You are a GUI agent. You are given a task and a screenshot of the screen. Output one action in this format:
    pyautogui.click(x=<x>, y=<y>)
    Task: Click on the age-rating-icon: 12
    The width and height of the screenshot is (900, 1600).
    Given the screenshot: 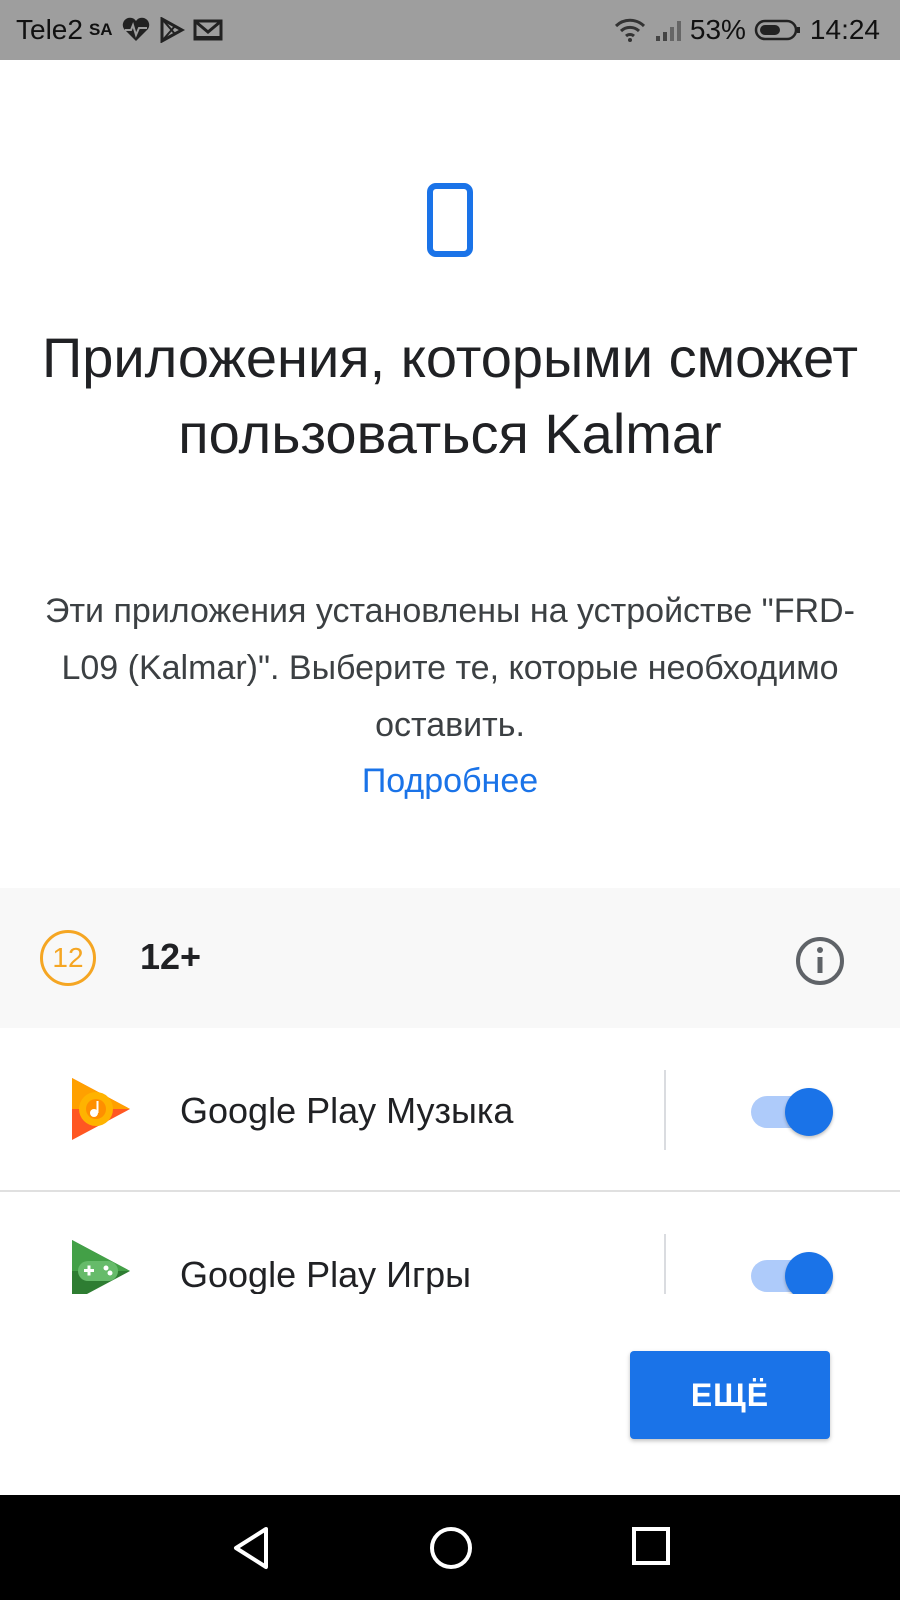 What is the action you would take?
    pyautogui.click(x=68, y=958)
    